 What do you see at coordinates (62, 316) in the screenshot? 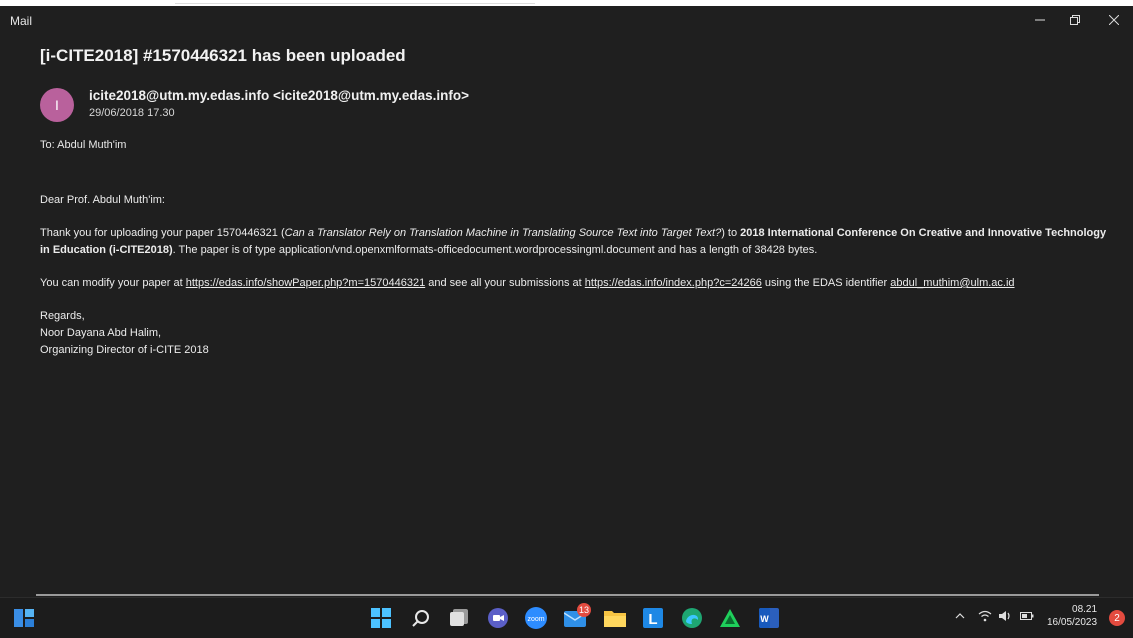
I see `regards: Regards,` at bounding box center [62, 316].